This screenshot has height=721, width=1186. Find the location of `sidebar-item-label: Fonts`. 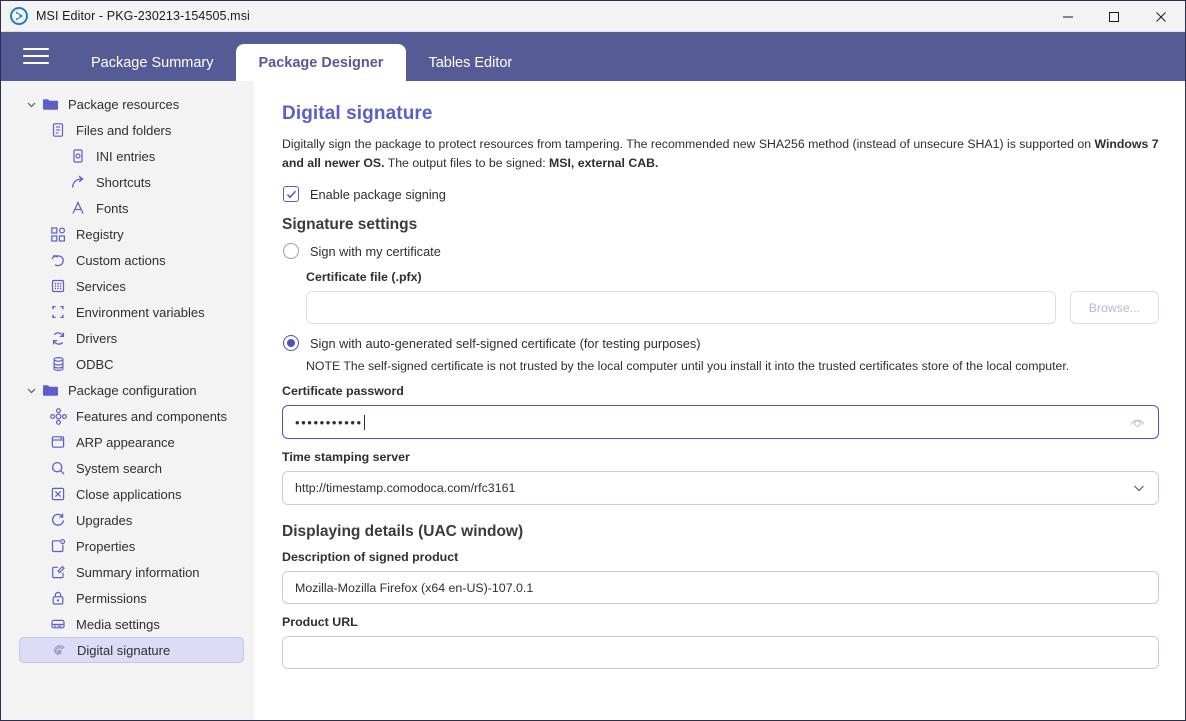

sidebar-item-label: Fonts is located at coordinates (112, 208).